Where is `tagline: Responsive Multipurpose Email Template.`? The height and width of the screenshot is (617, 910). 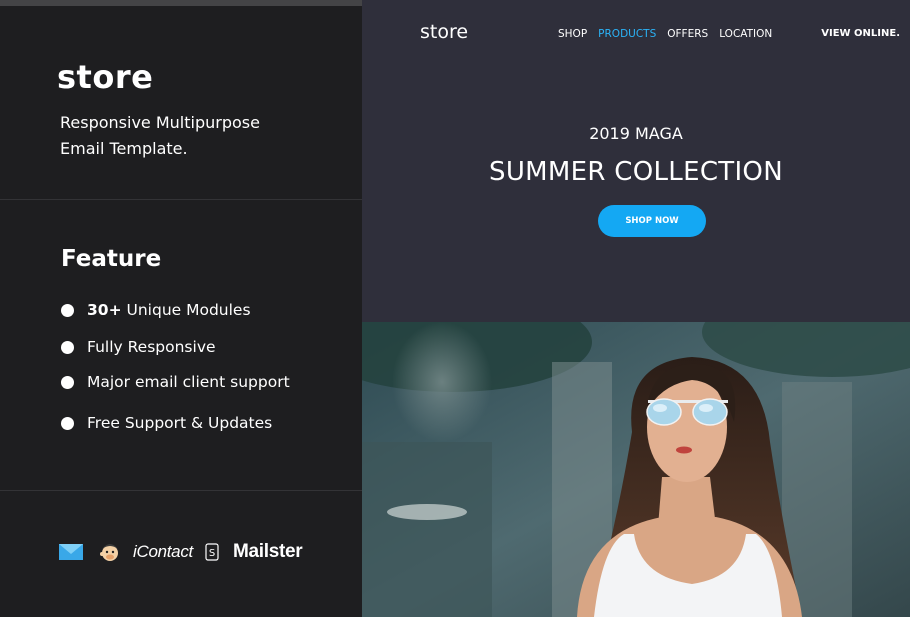
tagline: Responsive Multipurpose Email Template. is located at coordinates (190, 136).